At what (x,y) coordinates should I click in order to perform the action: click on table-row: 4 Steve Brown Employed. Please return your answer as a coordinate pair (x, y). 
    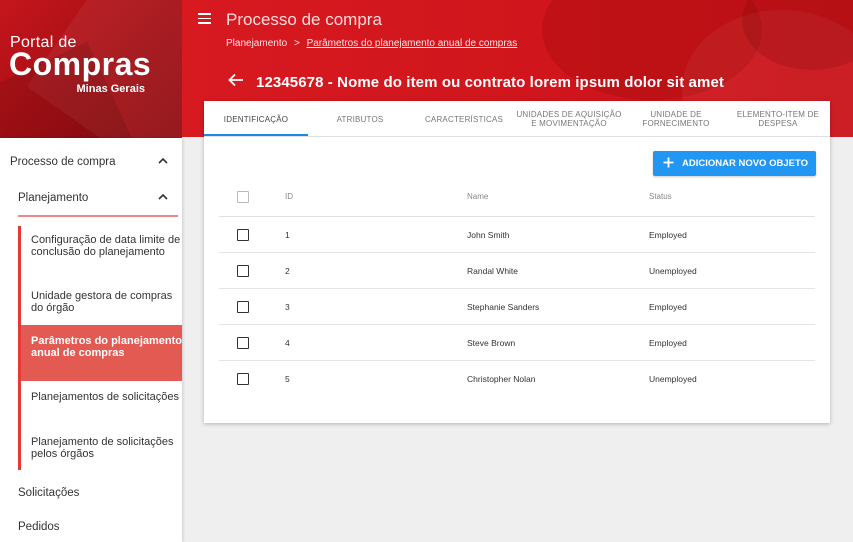
    Looking at the image, I should click on (517, 343).